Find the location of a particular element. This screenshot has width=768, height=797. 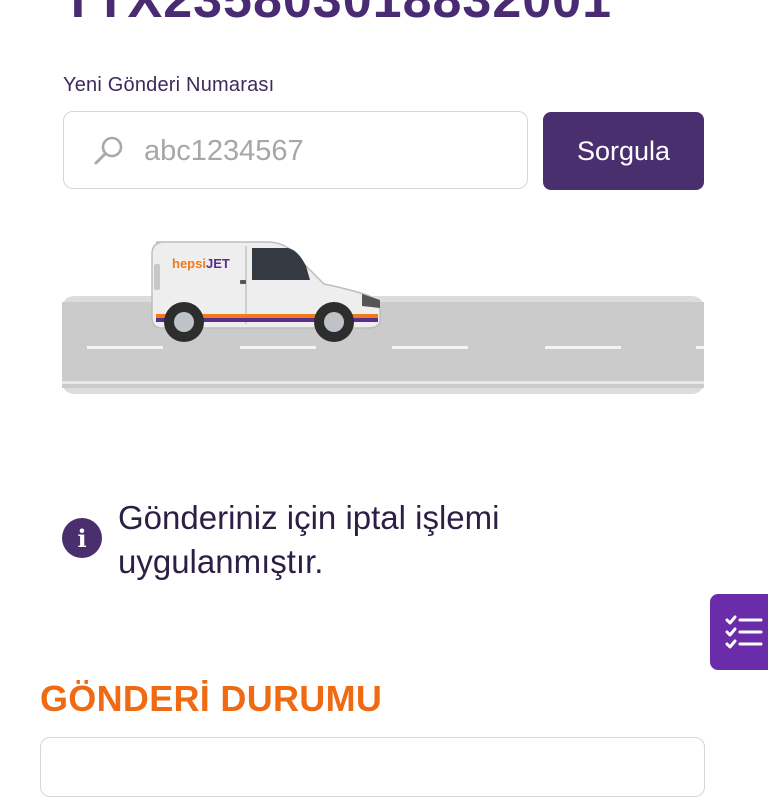

query-button: Sorgula is located at coordinates (623, 151).